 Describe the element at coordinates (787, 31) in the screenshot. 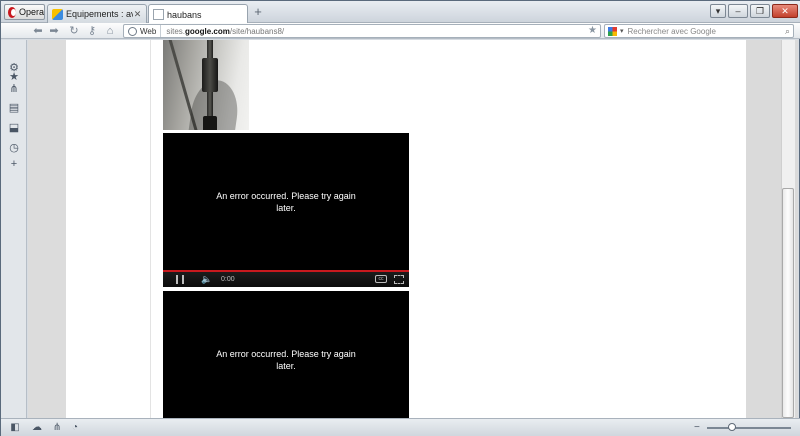

I see `search-icon: ⌕` at that location.